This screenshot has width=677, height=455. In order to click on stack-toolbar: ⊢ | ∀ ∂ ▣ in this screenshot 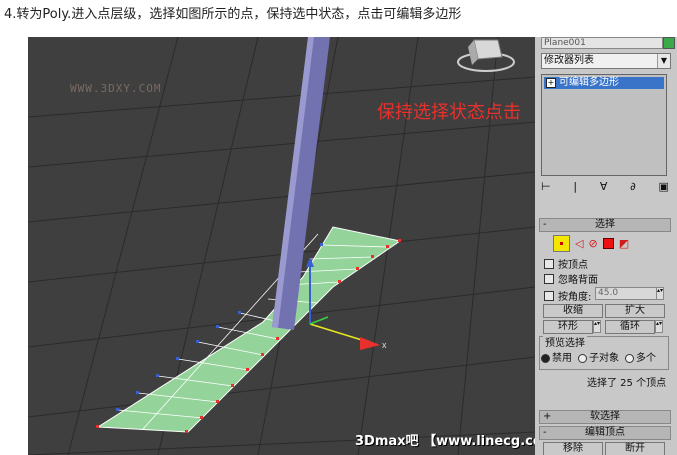, I will do `click(605, 188)`.